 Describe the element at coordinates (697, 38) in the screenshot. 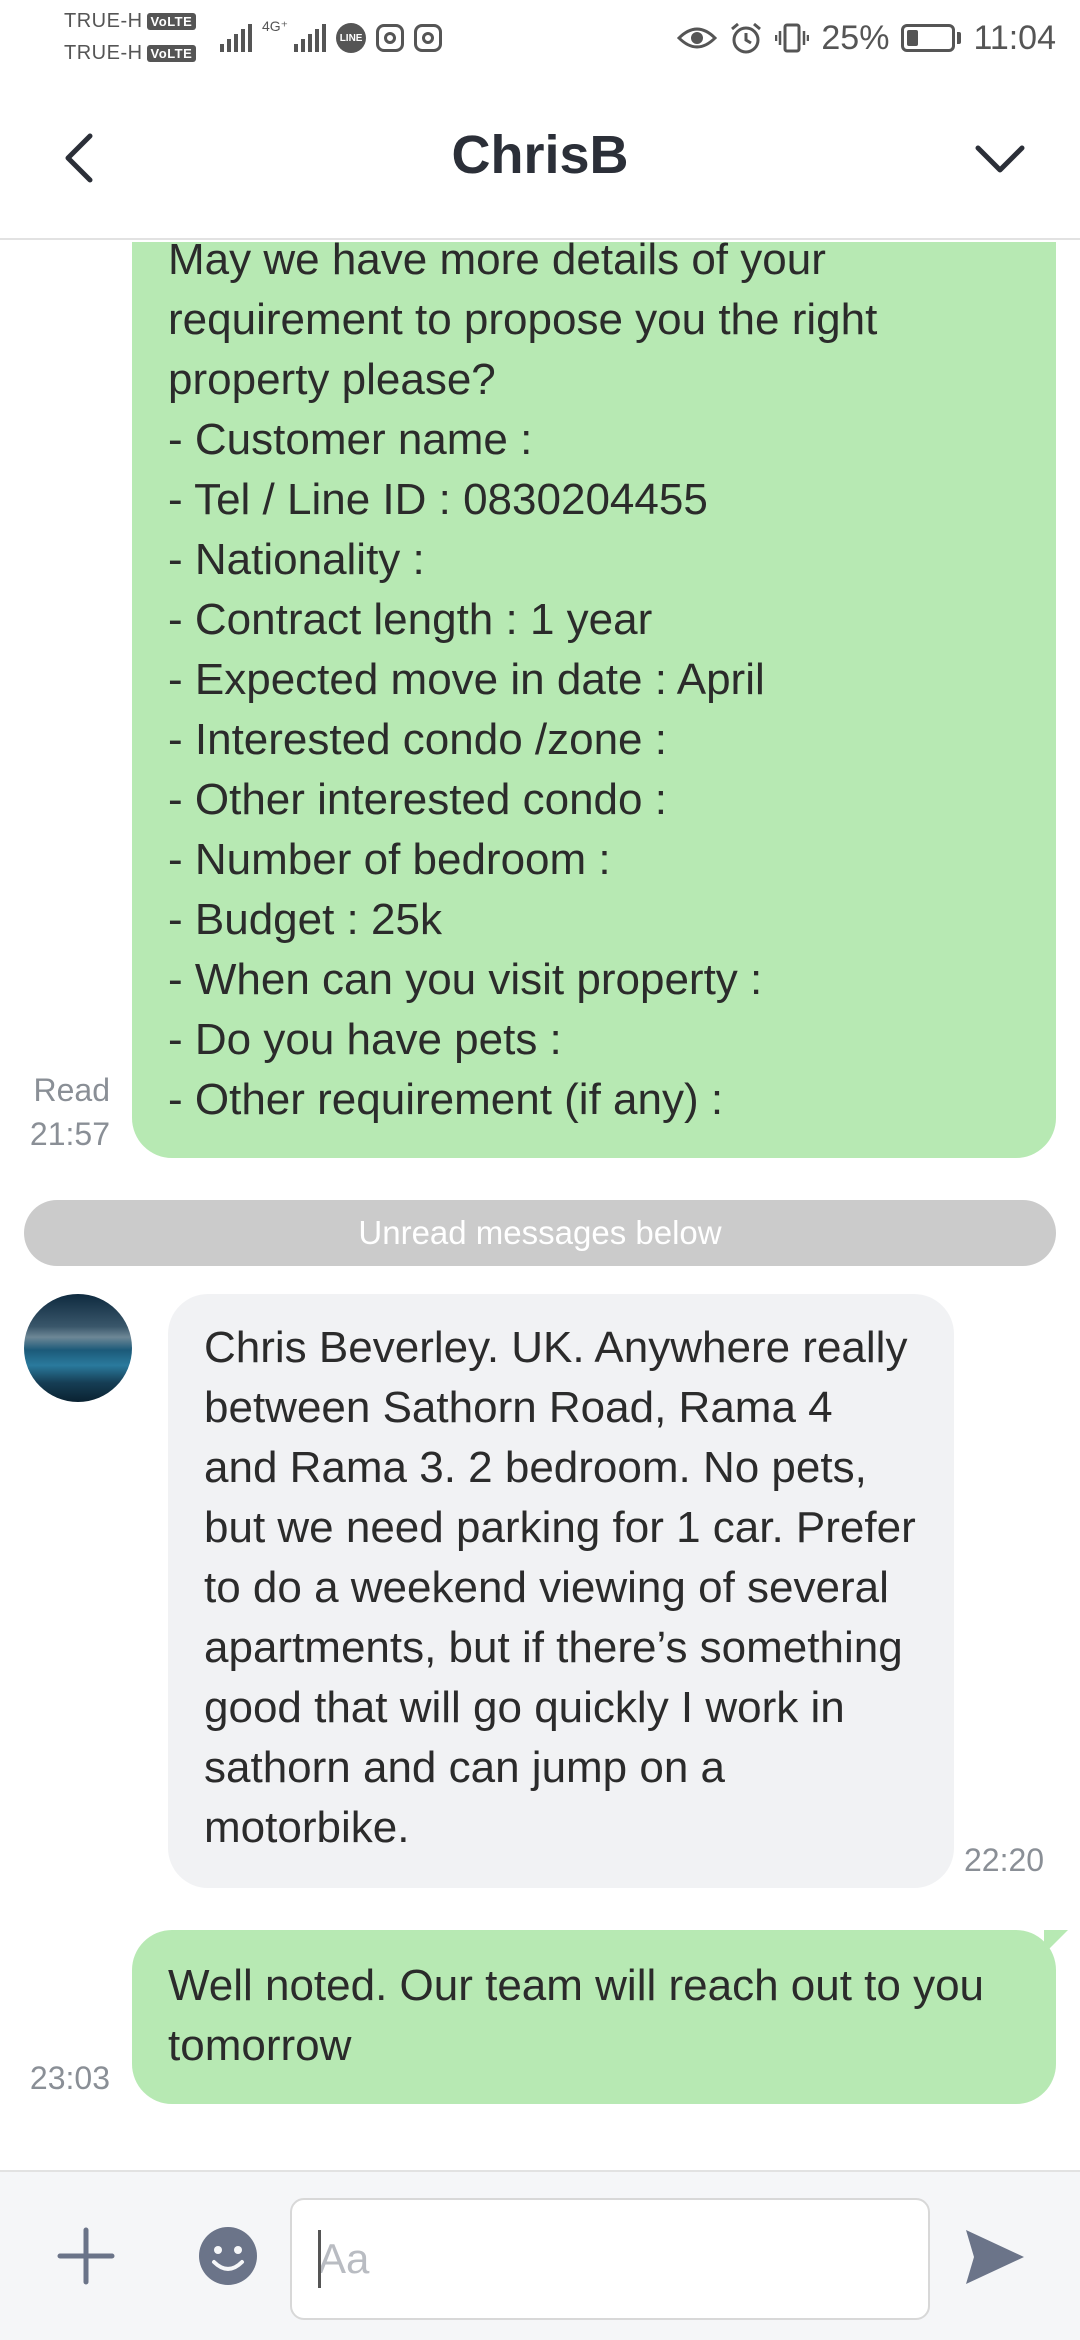

I see `eye-icon` at that location.